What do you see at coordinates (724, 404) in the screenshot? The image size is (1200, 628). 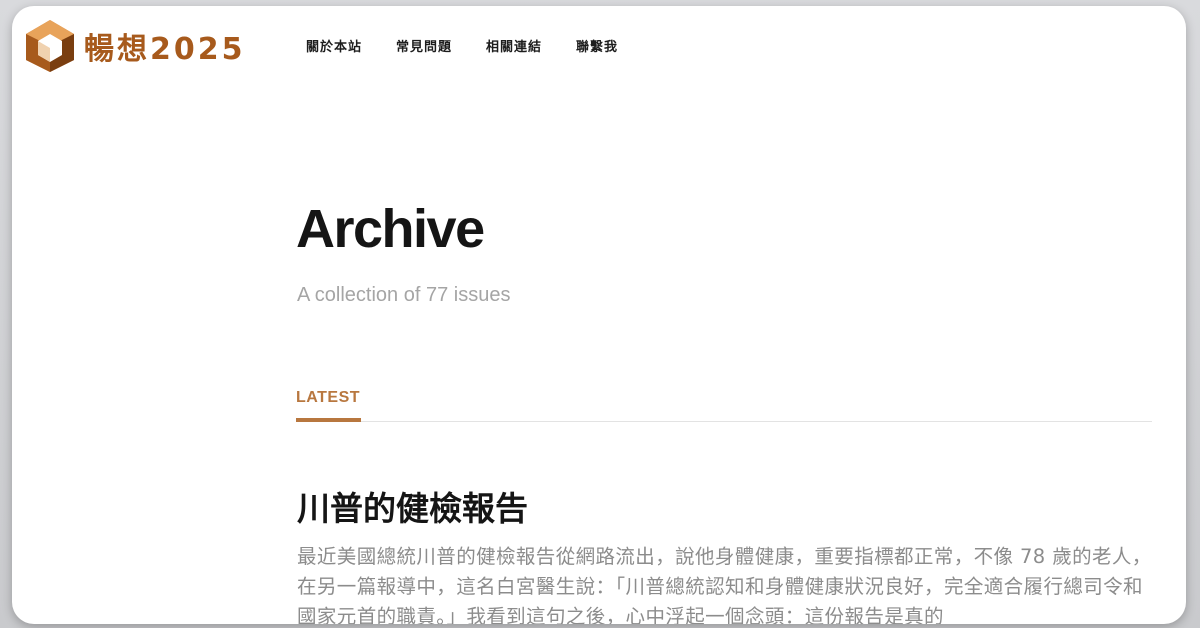 I see `archive-tabs: LATEST` at bounding box center [724, 404].